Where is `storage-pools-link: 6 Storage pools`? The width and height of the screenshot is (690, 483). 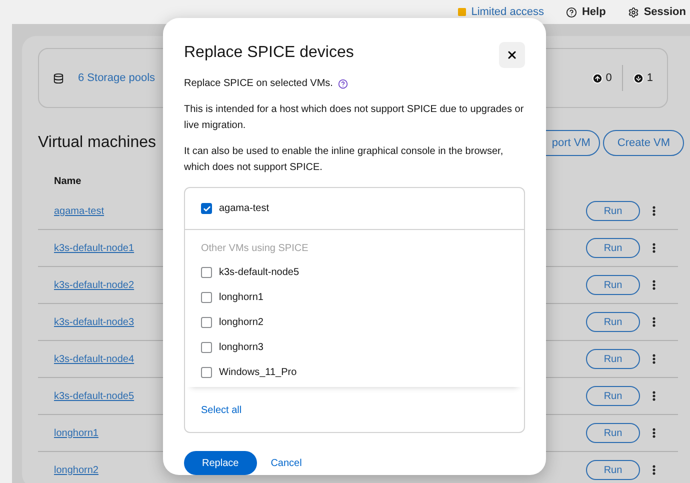
storage-pools-link: 6 Storage pools is located at coordinates (117, 78).